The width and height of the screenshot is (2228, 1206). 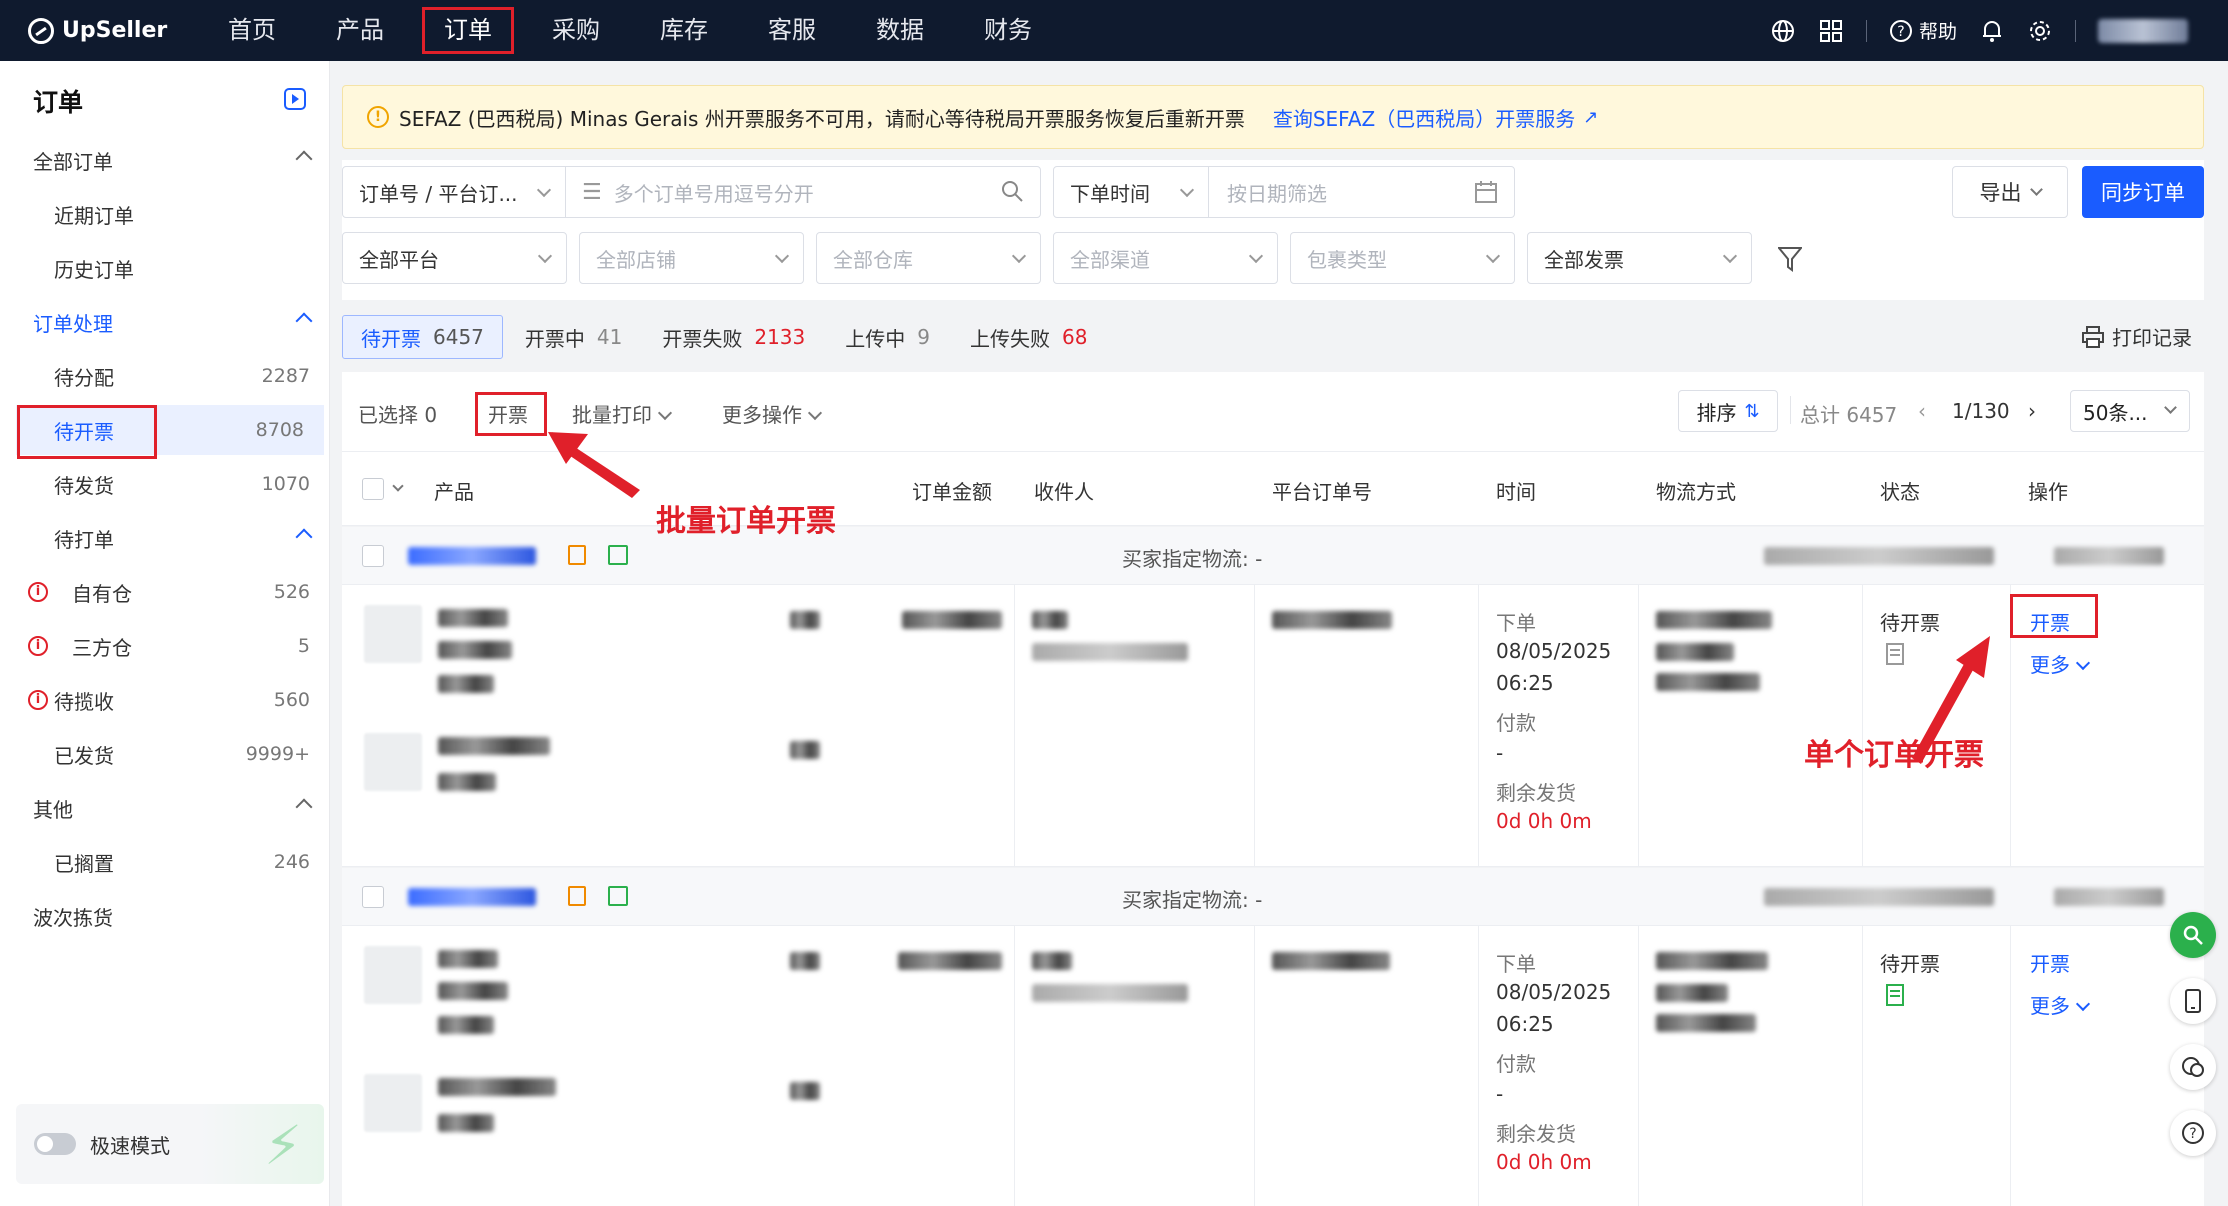 What do you see at coordinates (2193, 1067) in the screenshot?
I see `chat-icon` at bounding box center [2193, 1067].